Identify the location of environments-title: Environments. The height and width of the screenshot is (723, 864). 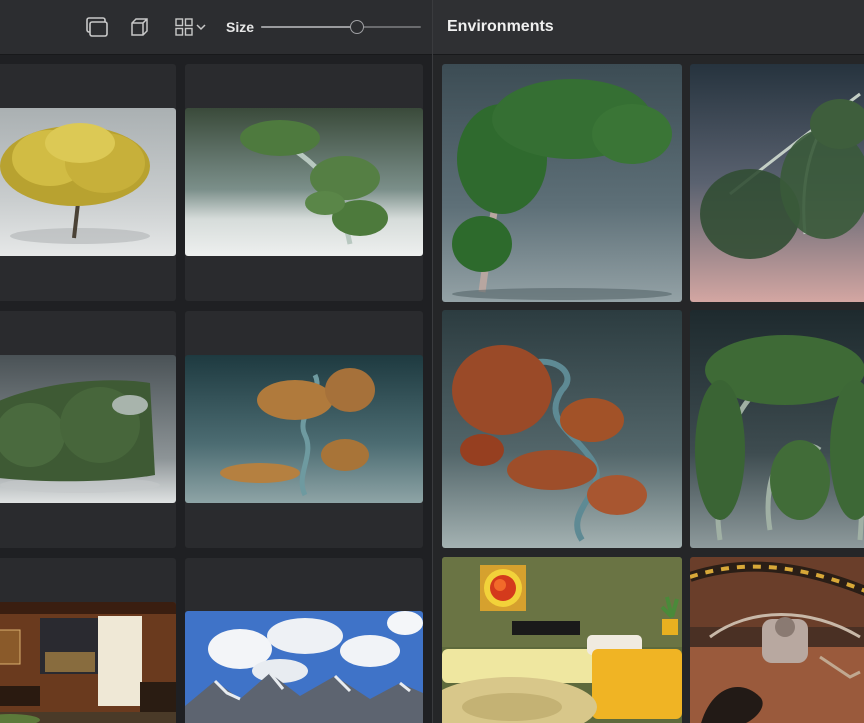
(500, 26).